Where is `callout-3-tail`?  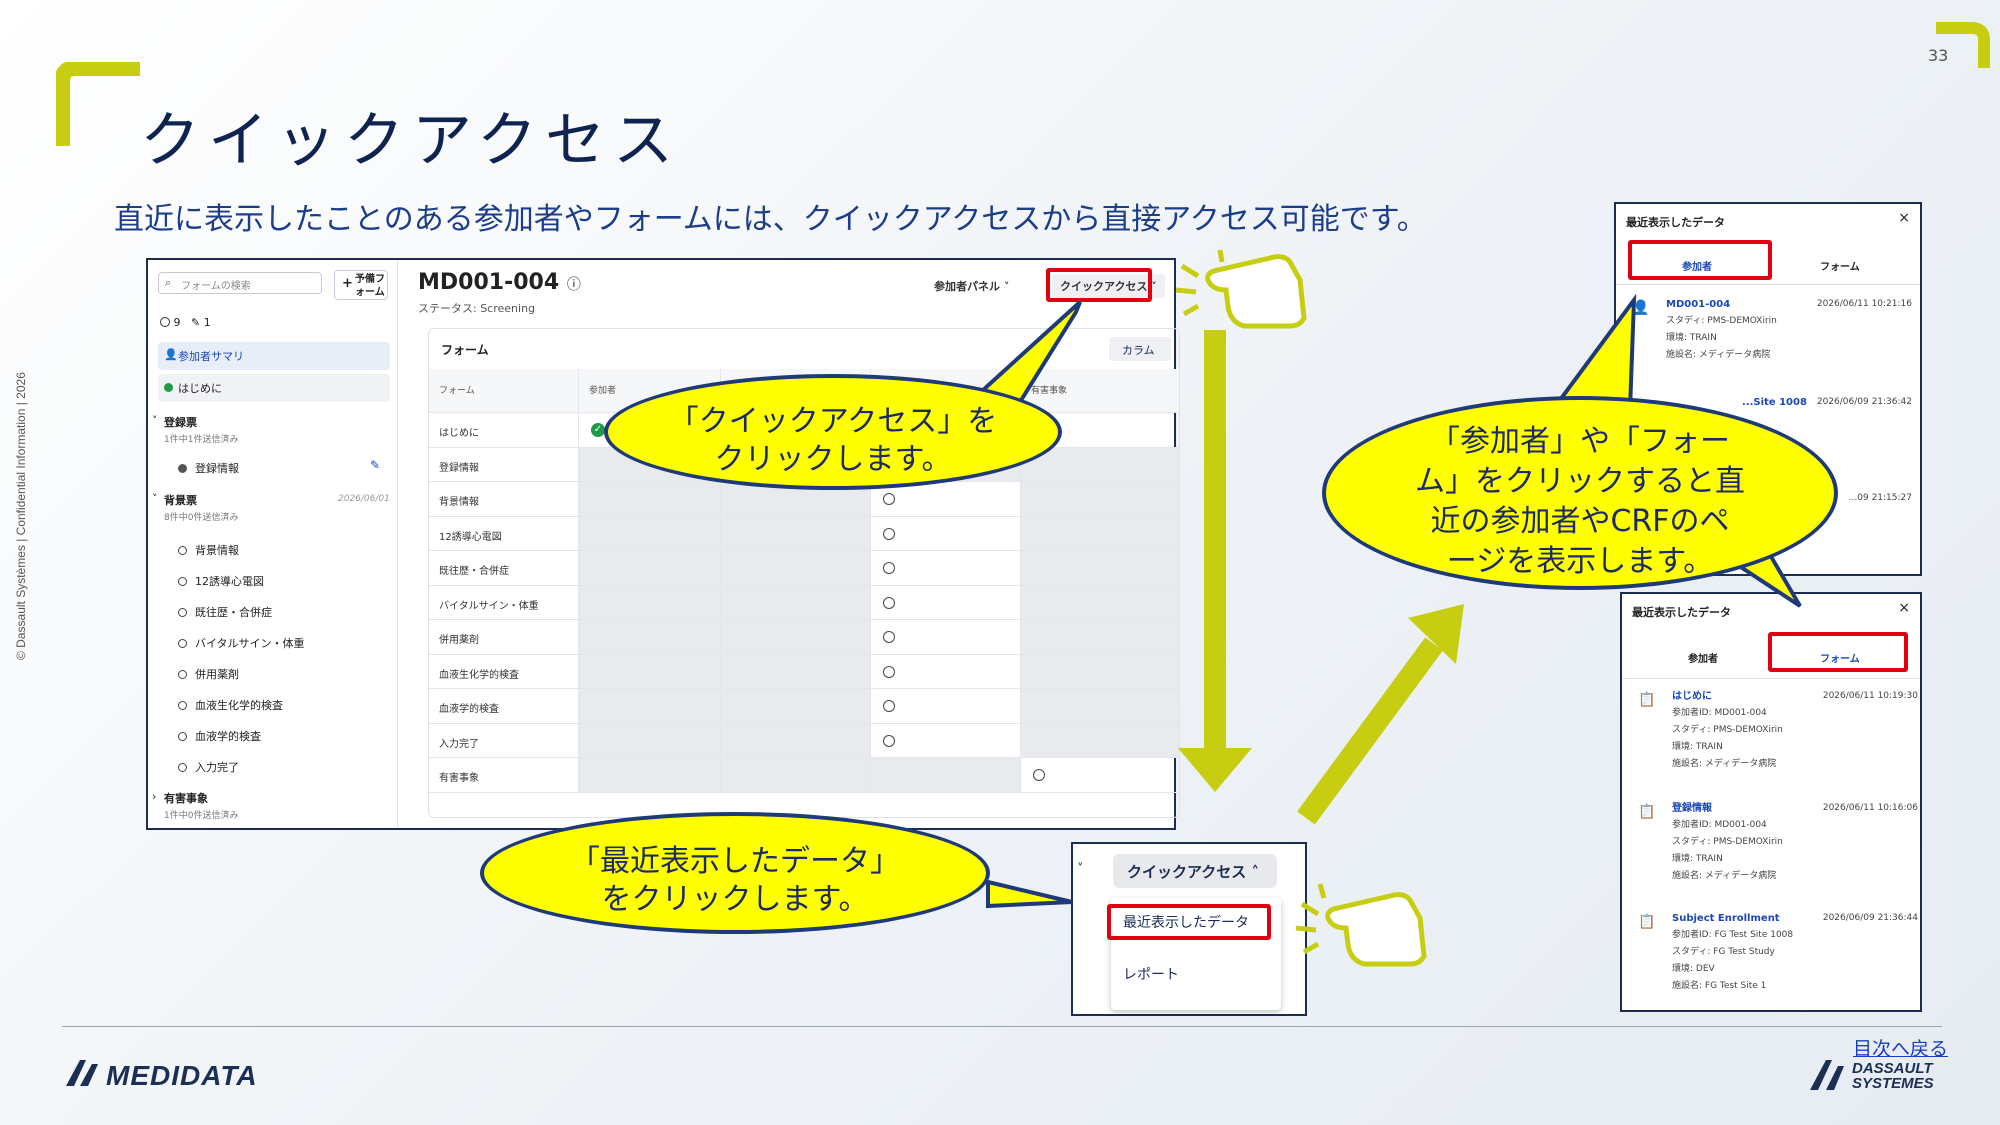
callout-3-tail is located at coordinates (1596, 353).